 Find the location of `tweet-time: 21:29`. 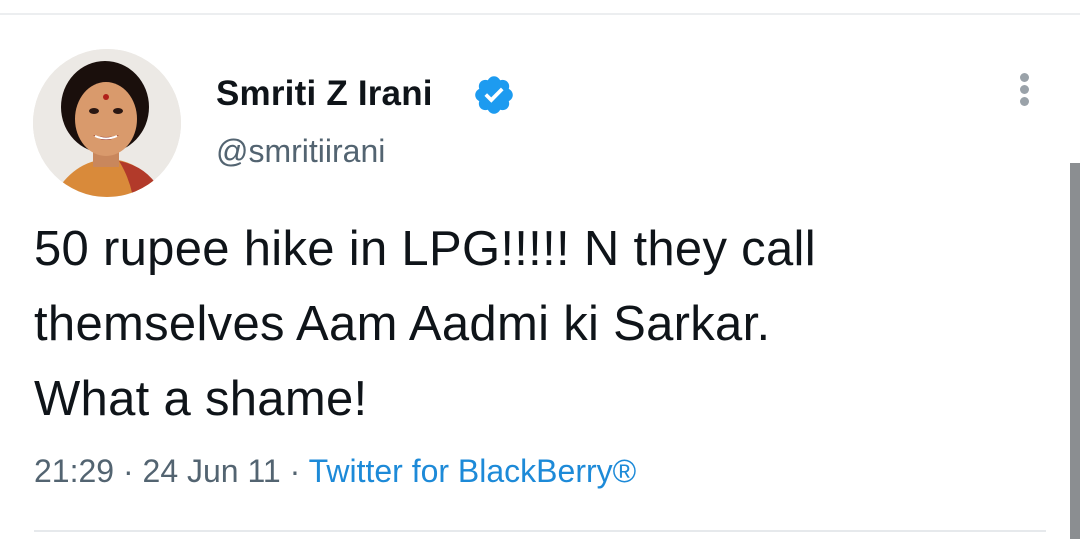

tweet-time: 21:29 is located at coordinates (74, 471).